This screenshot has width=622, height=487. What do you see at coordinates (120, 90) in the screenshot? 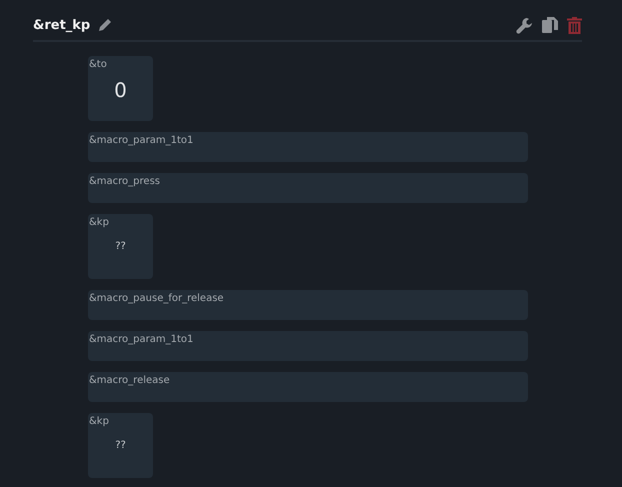
I see `binding-value: 0` at bounding box center [120, 90].